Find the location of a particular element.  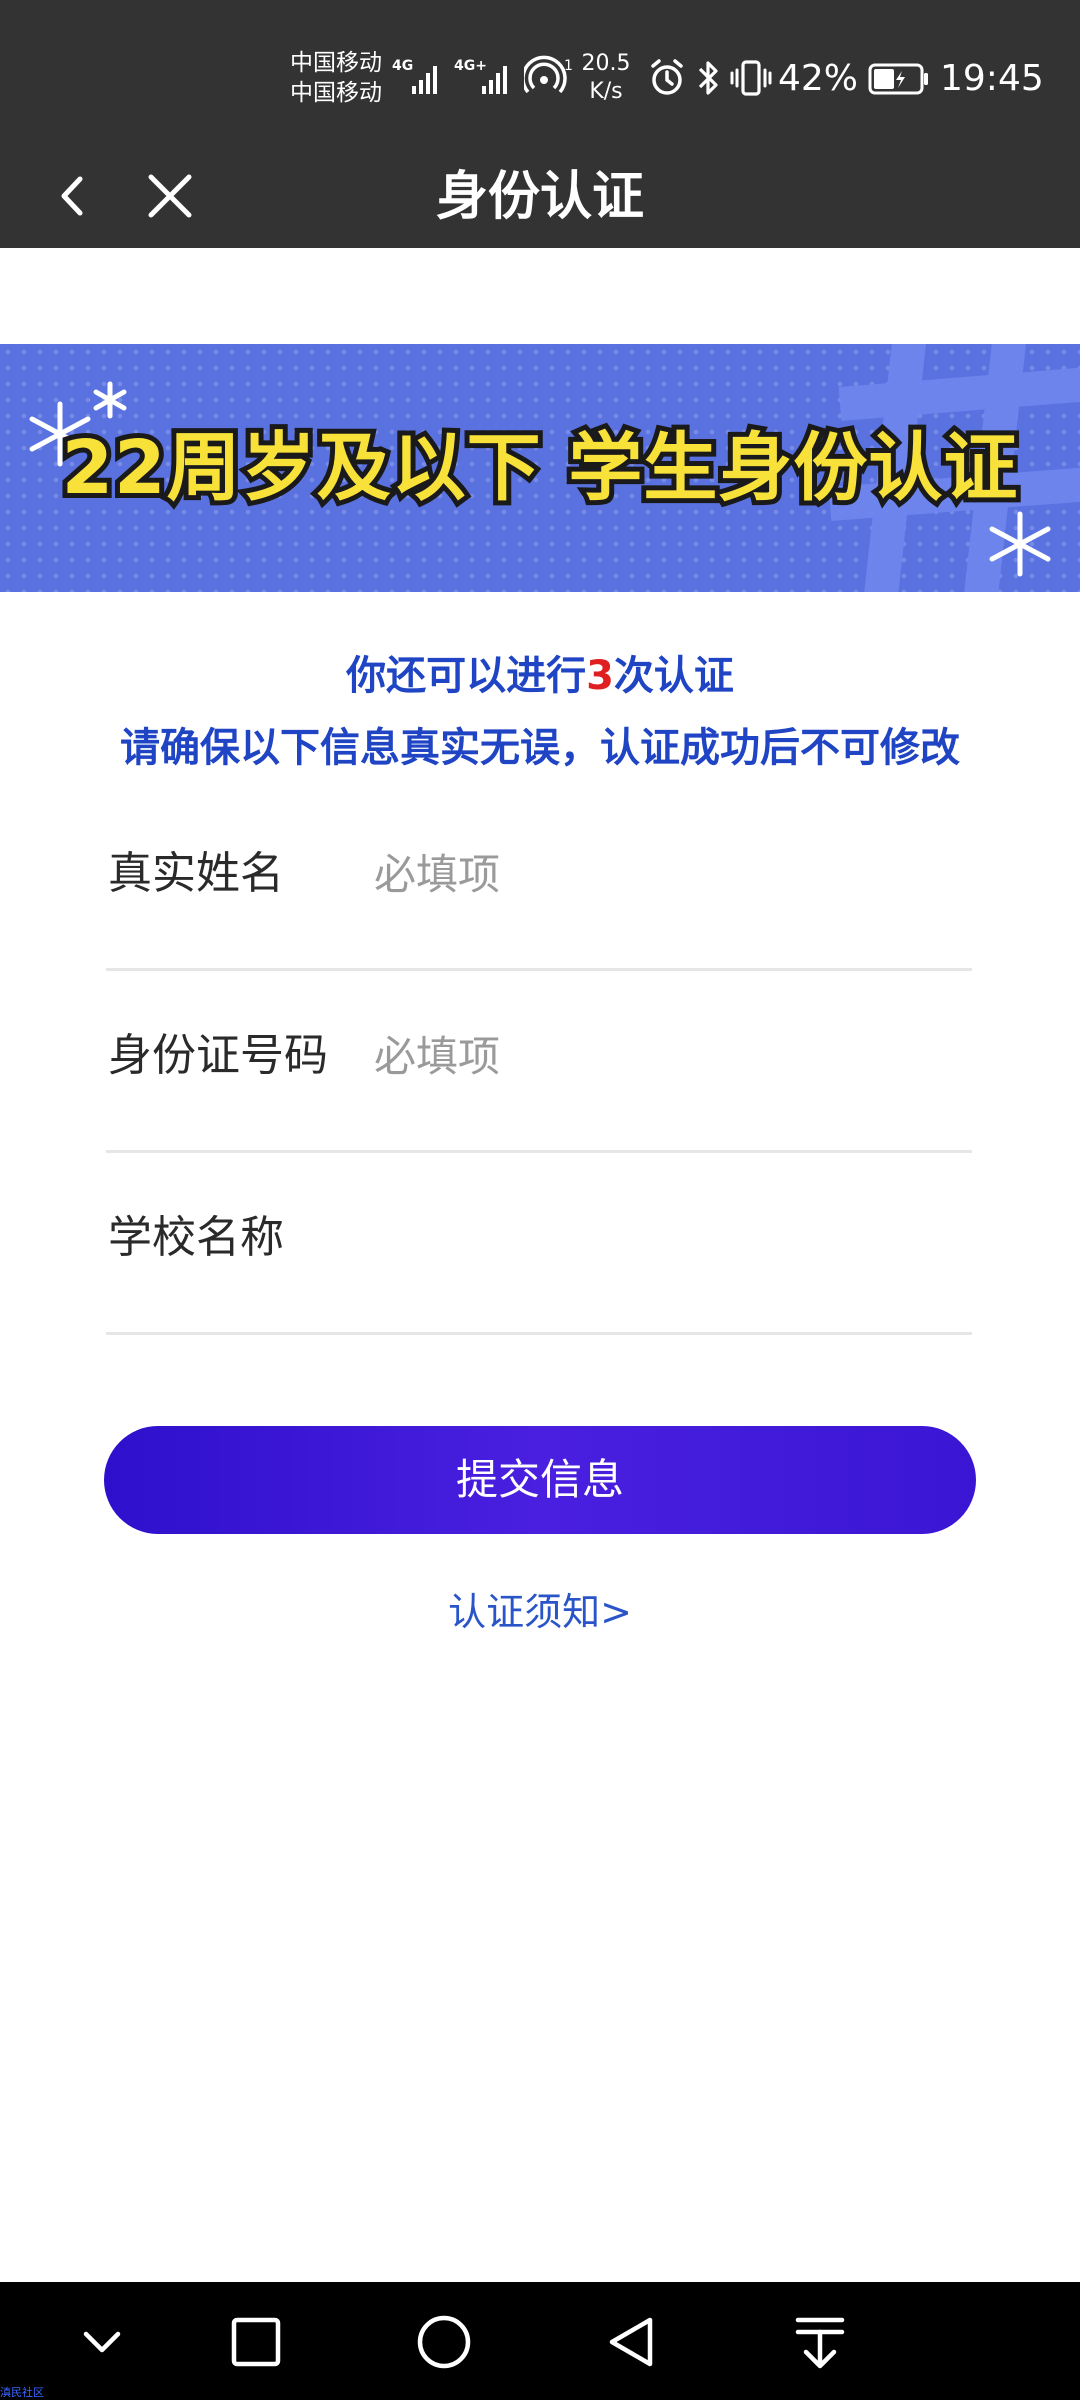

form-row-id-number: 身份证号码 is located at coordinates (539, 1060).